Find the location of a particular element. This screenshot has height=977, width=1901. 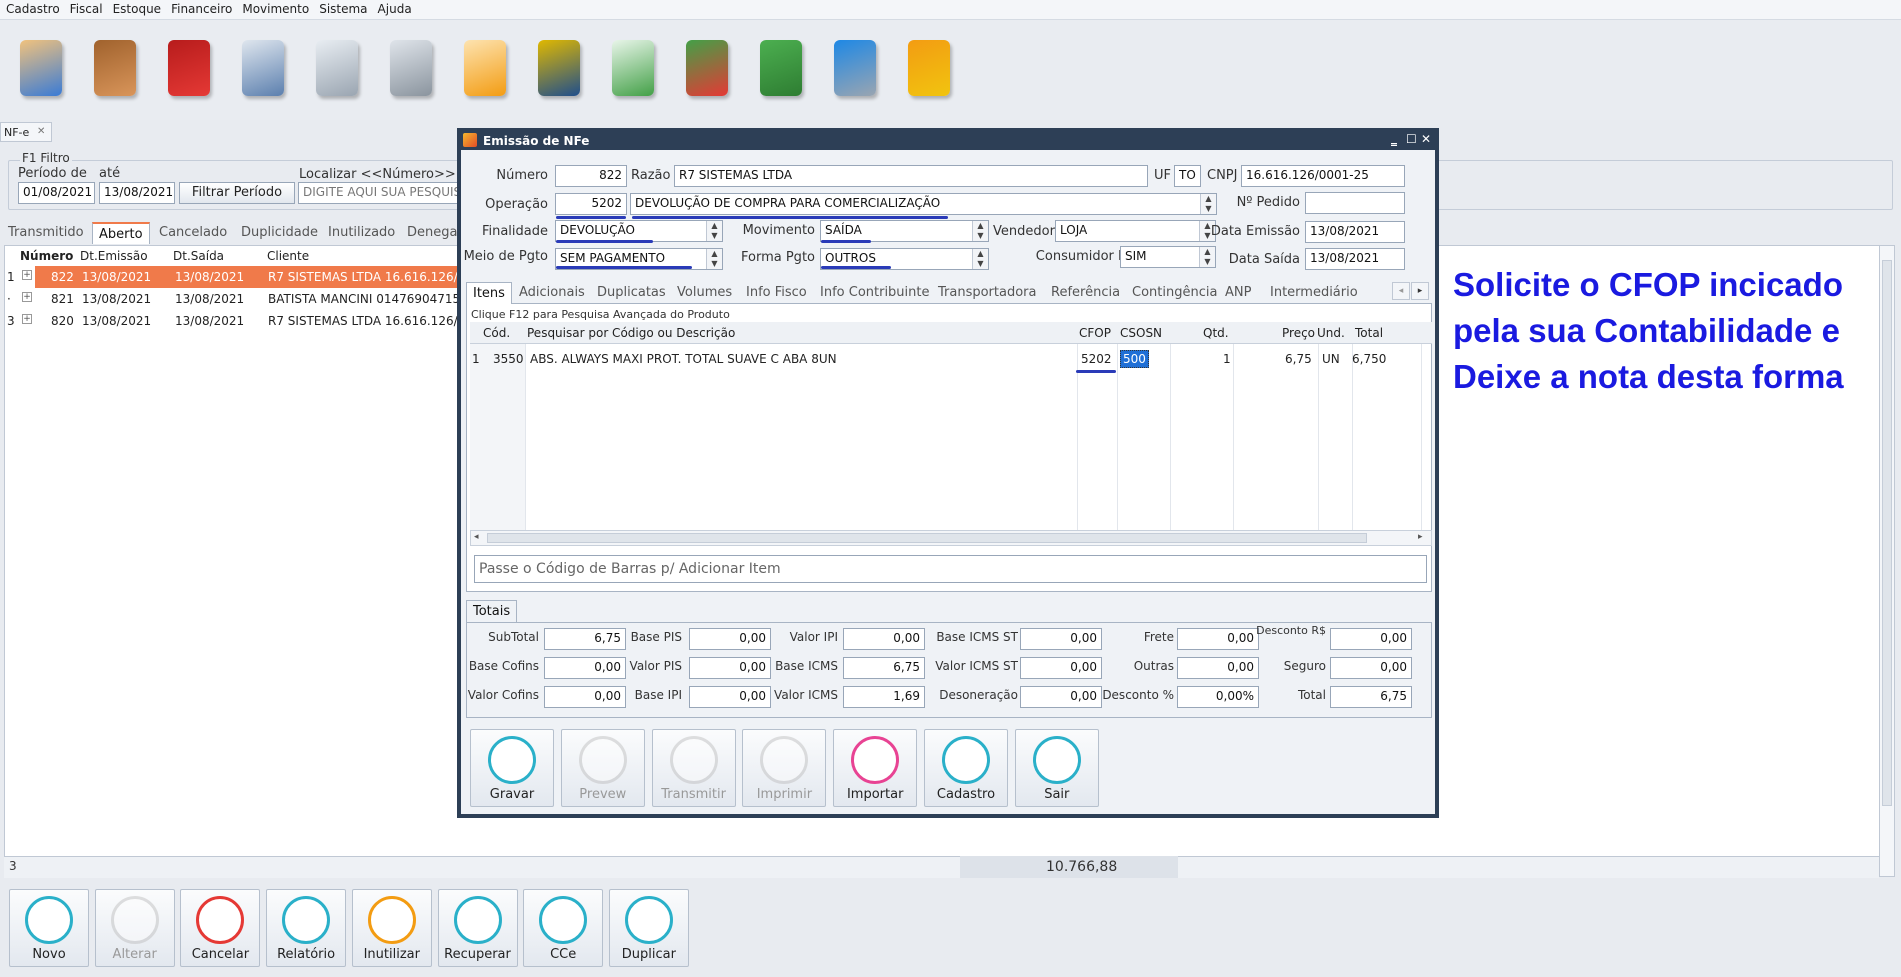

cash-register-icon is located at coordinates (411, 69).